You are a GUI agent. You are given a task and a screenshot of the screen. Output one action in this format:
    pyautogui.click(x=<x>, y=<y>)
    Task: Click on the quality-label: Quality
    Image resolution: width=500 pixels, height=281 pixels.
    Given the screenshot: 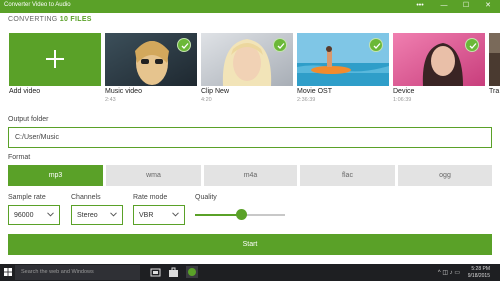 What is the action you would take?
    pyautogui.click(x=206, y=197)
    